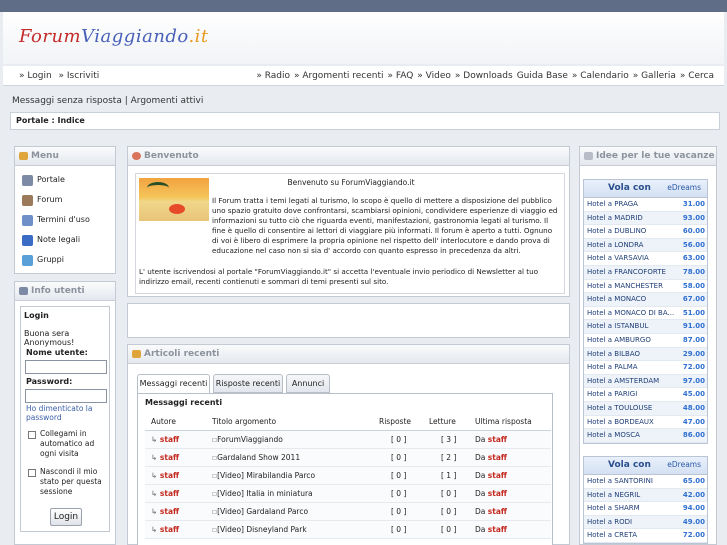  I want to click on deal-row: Hotel a PARIGI 45.00, so click(645, 395).